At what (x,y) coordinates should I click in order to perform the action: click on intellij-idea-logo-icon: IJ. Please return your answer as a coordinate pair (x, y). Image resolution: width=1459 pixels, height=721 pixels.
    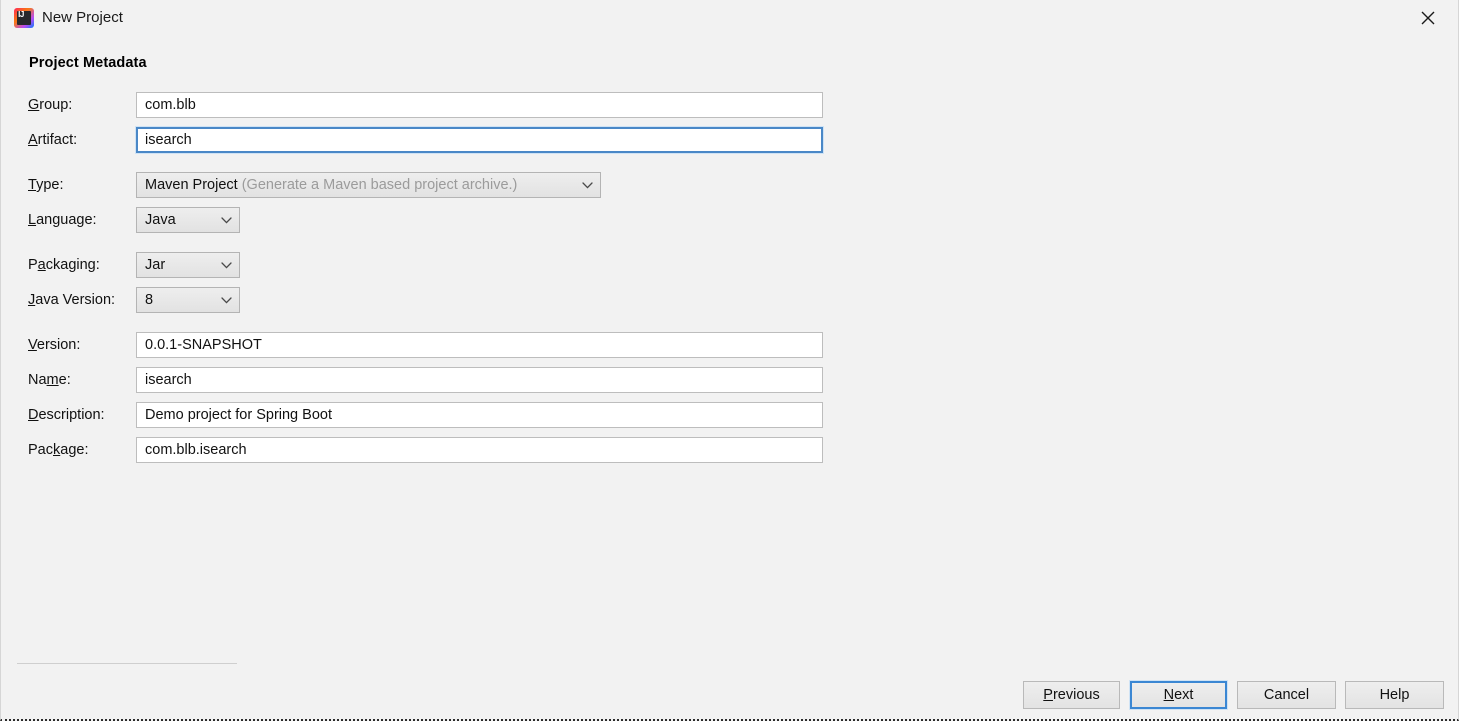
    Looking at the image, I should click on (24, 18).